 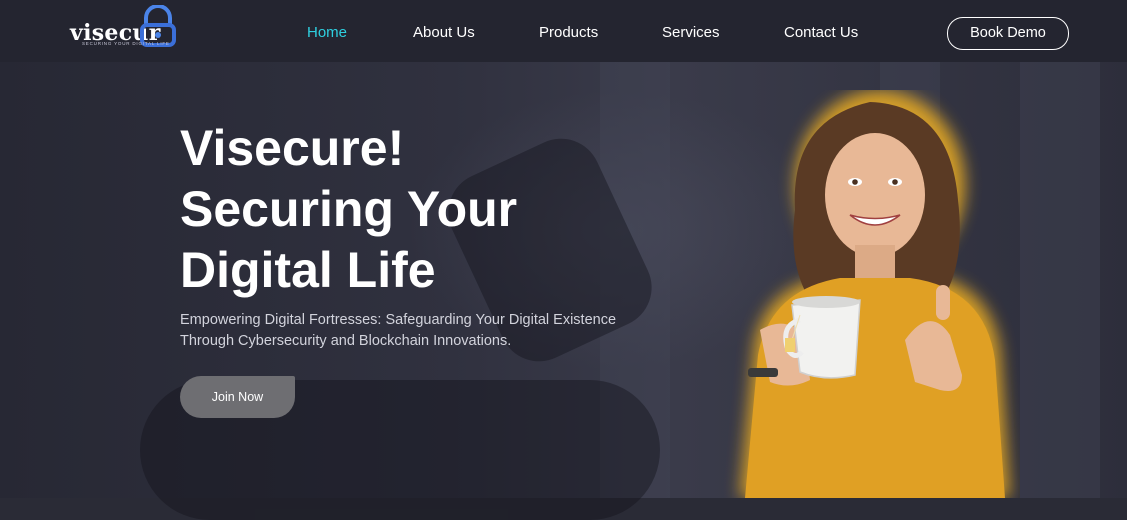 What do you see at coordinates (1060, 280) in the screenshot?
I see `background-window-pane` at bounding box center [1060, 280].